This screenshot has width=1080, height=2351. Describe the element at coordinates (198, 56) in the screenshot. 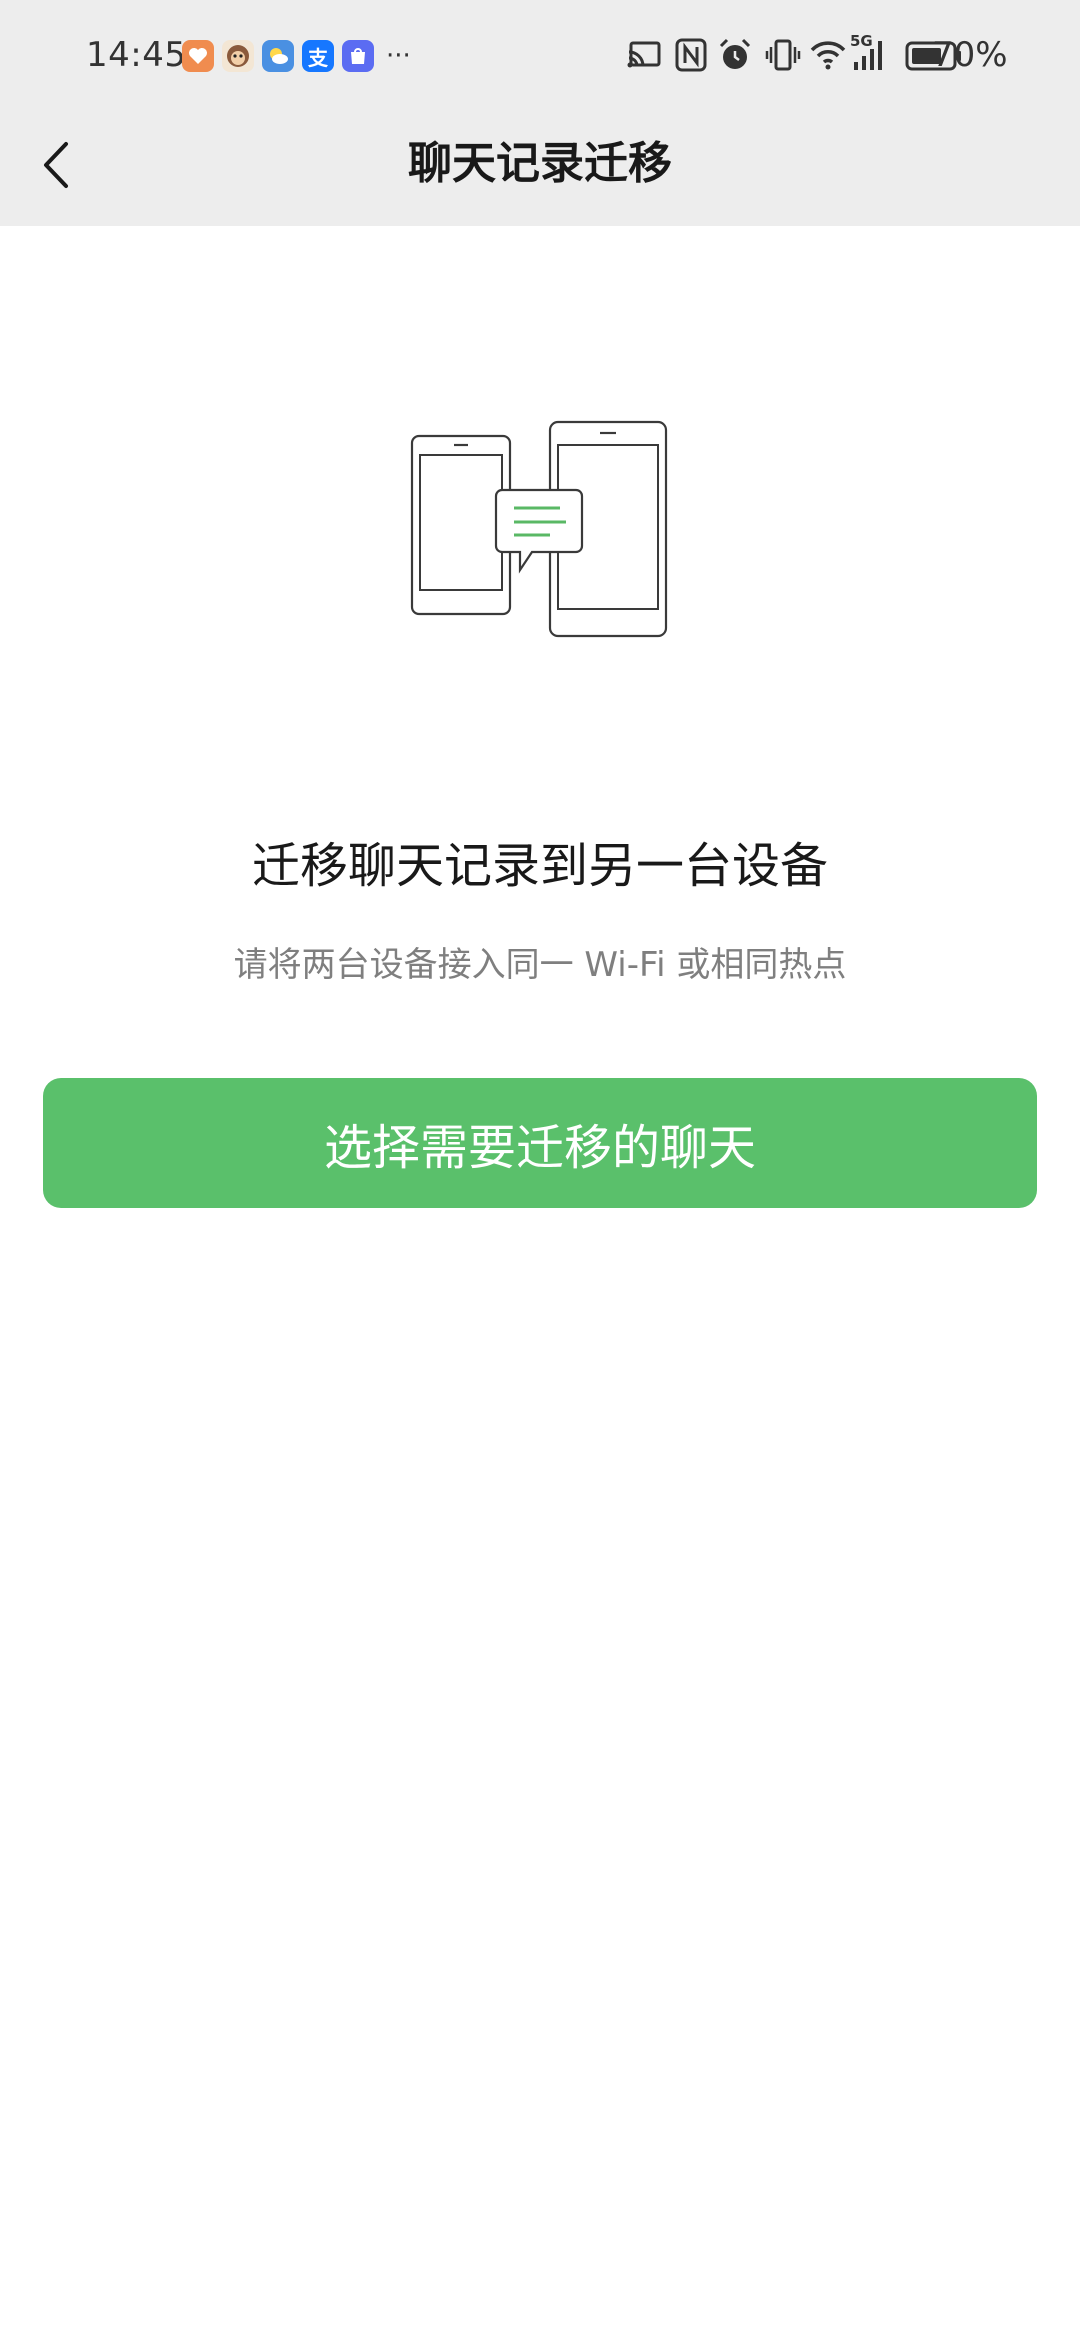

I see `heart-app-icon` at that location.